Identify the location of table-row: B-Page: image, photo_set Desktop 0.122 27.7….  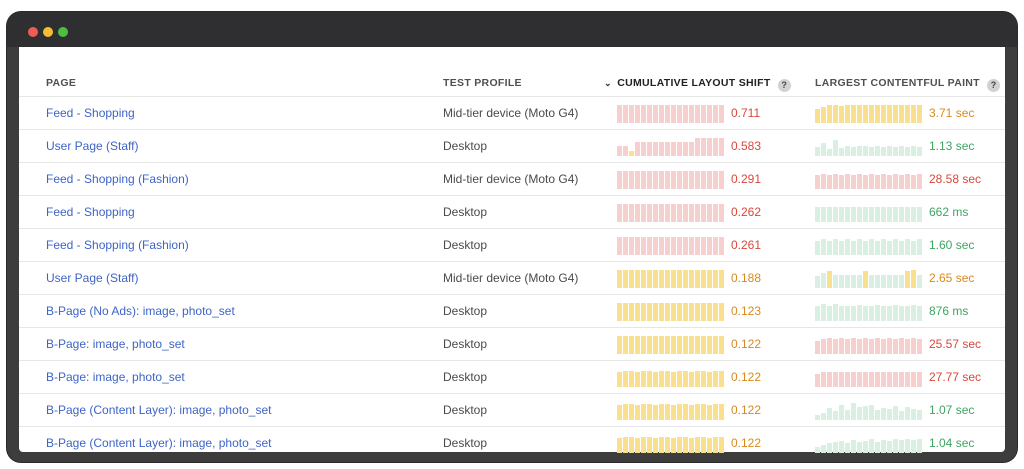
(512, 377).